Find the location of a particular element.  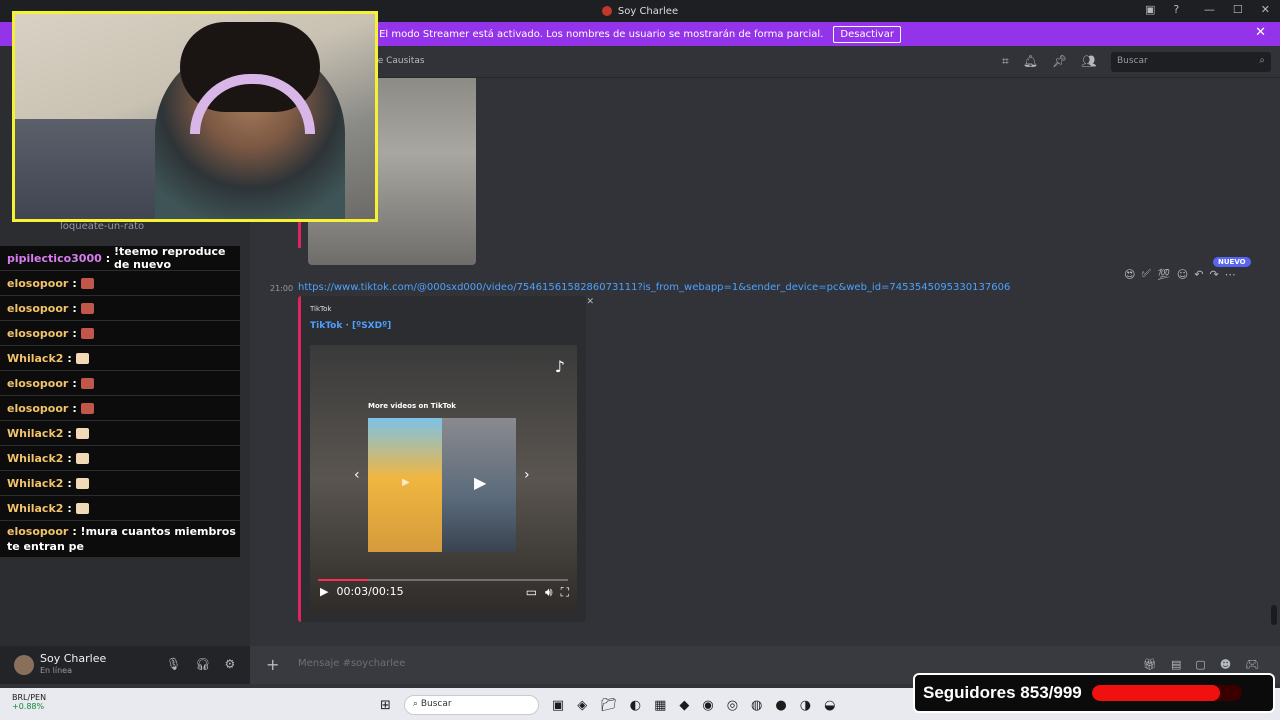

reply-icon: ↶ is located at coordinates (1198, 274).